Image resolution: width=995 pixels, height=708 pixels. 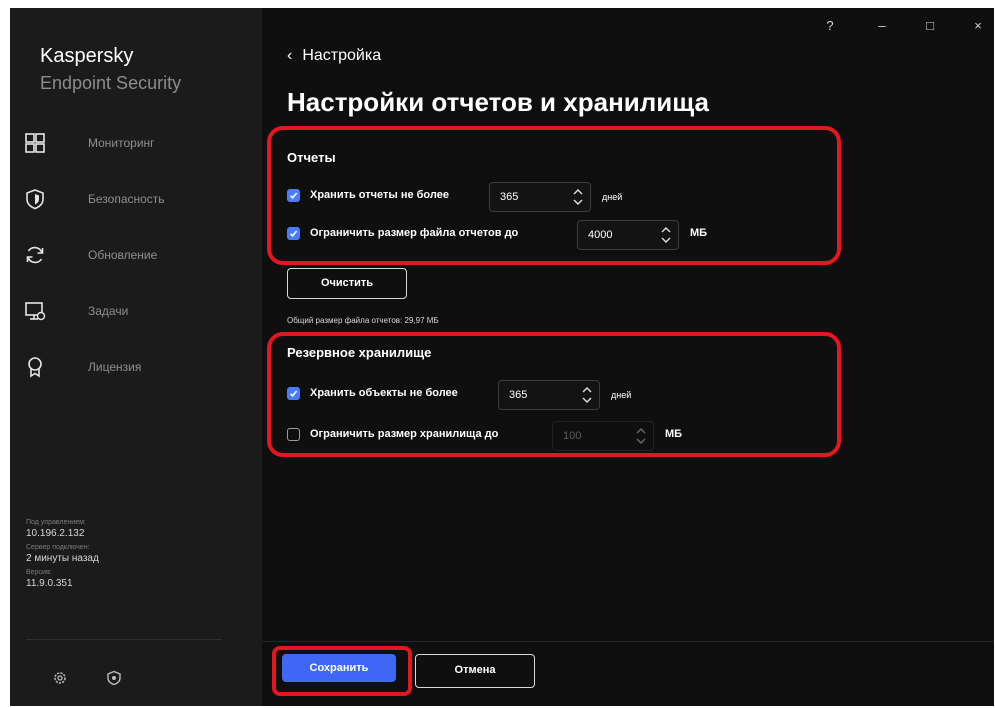 What do you see at coordinates (517, 436) in the screenshot?
I see `backup-limit-row: Ограничить размер хранилища до 100 МБ` at bounding box center [517, 436].